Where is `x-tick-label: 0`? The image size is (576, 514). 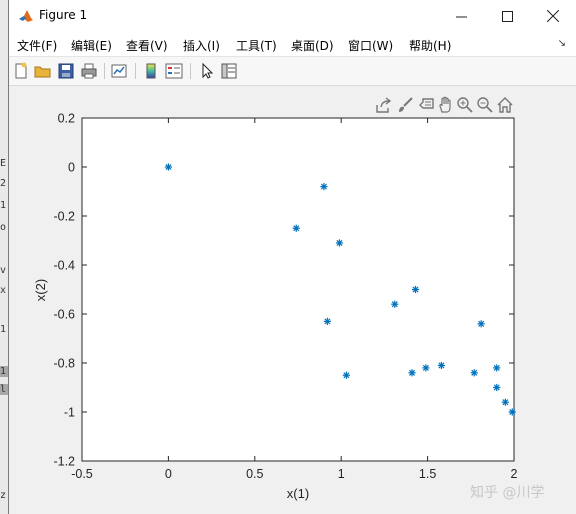
x-tick-label: 0 is located at coordinates (168, 474).